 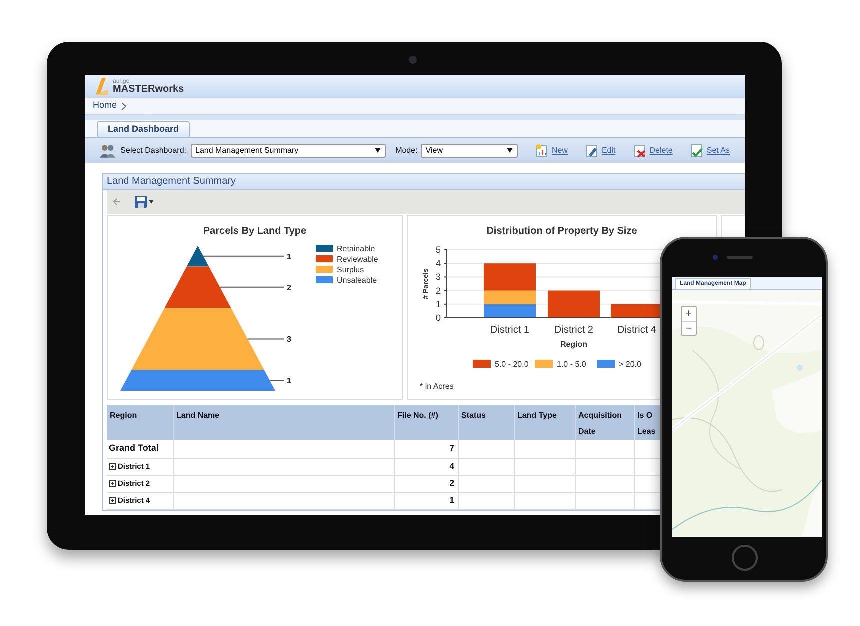 I want to click on axis-title: Region, so click(x=574, y=344).